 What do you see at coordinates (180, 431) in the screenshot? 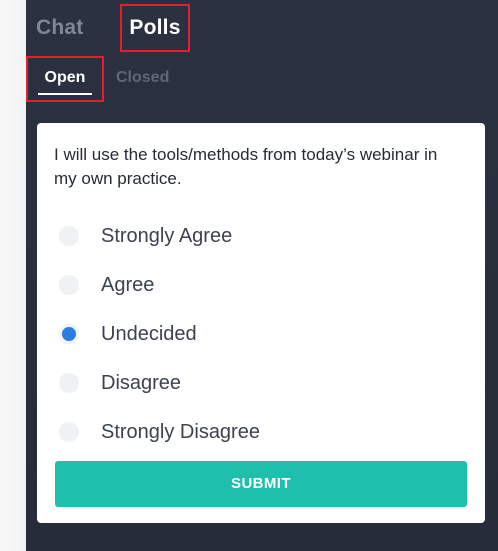
I see `option-label: Strongly Disagree` at bounding box center [180, 431].